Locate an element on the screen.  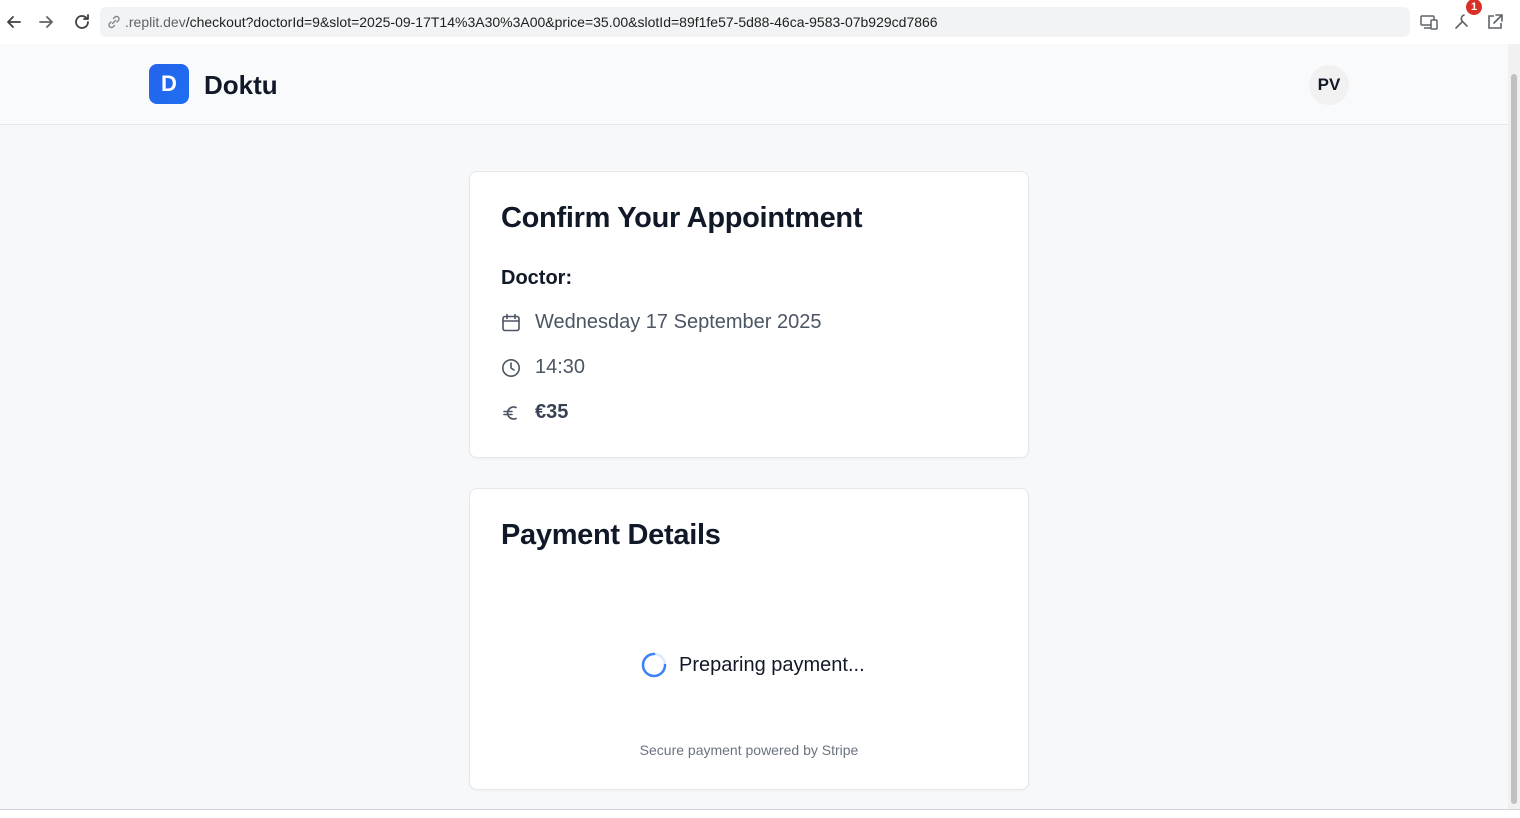
brand-name: Doktu is located at coordinates (241, 85).